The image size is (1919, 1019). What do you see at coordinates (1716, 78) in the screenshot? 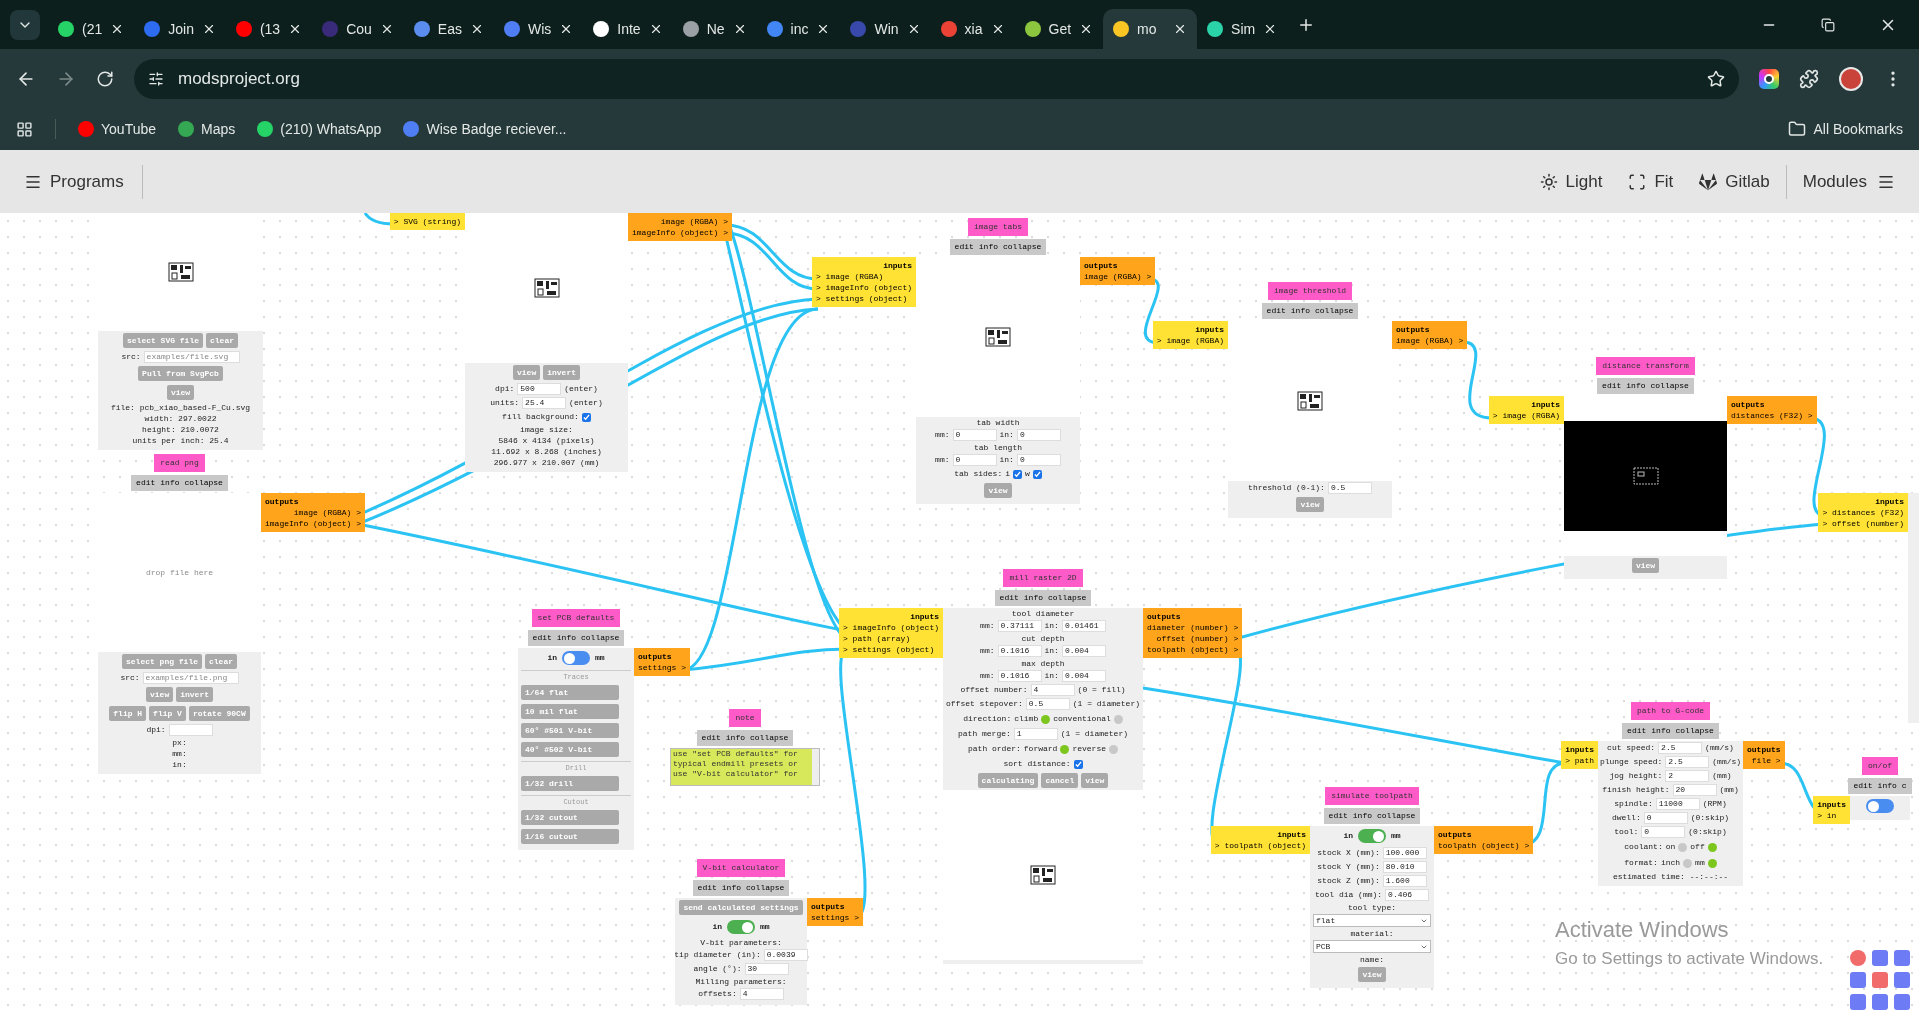
I see `bookmark-star-icon` at bounding box center [1716, 78].